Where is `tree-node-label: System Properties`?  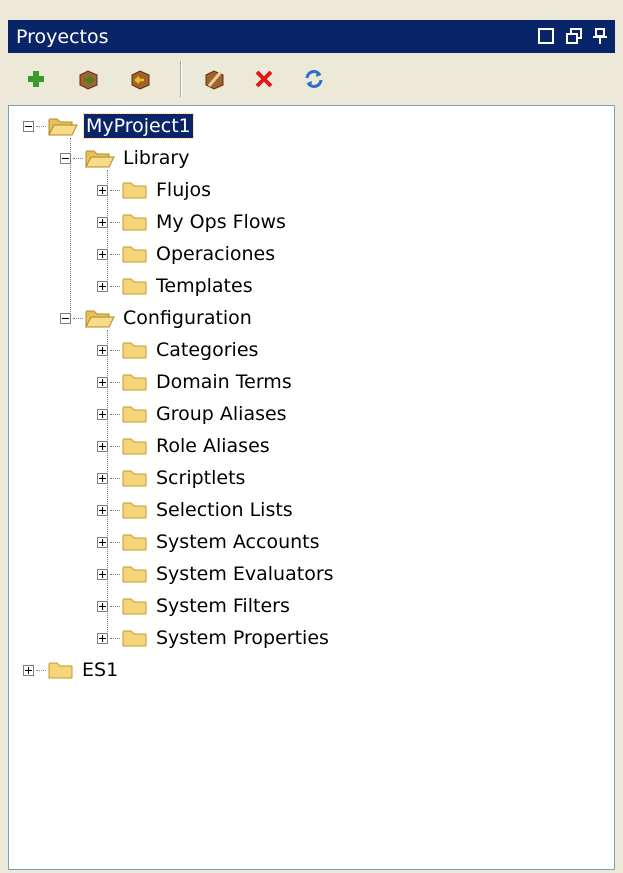
tree-node-label: System Properties is located at coordinates (242, 638).